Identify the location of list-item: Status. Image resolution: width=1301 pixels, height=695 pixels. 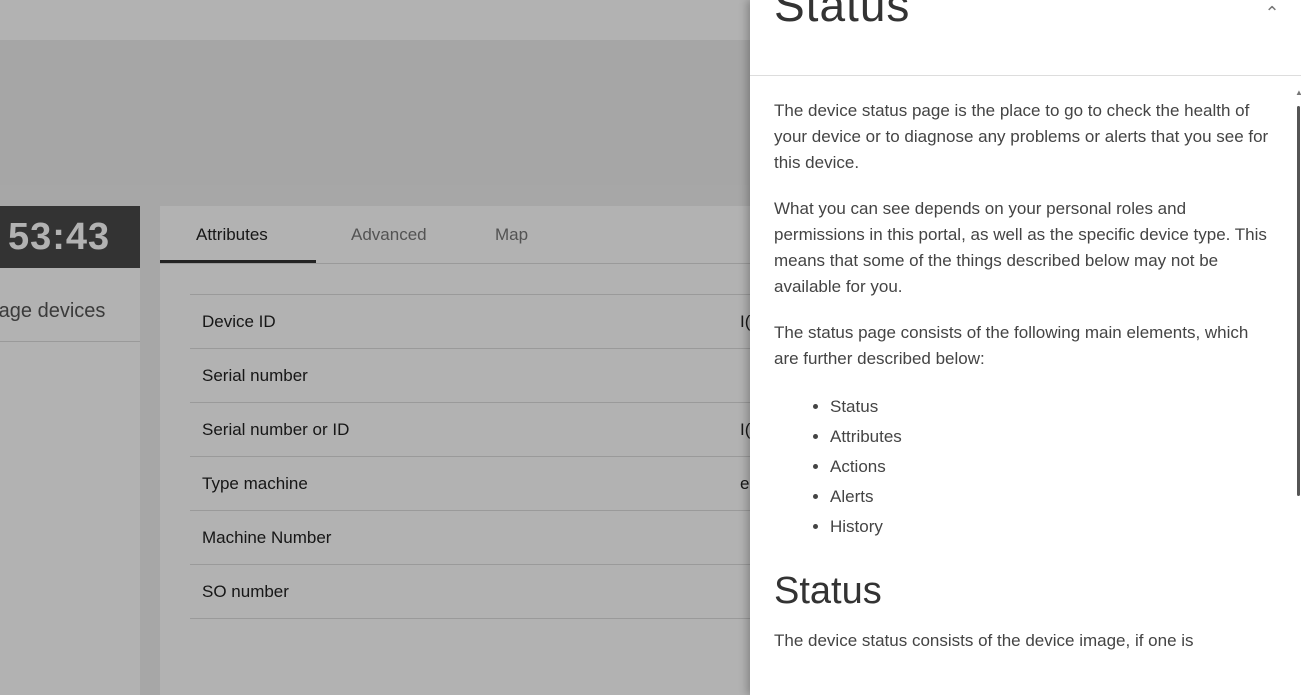
(1052, 407).